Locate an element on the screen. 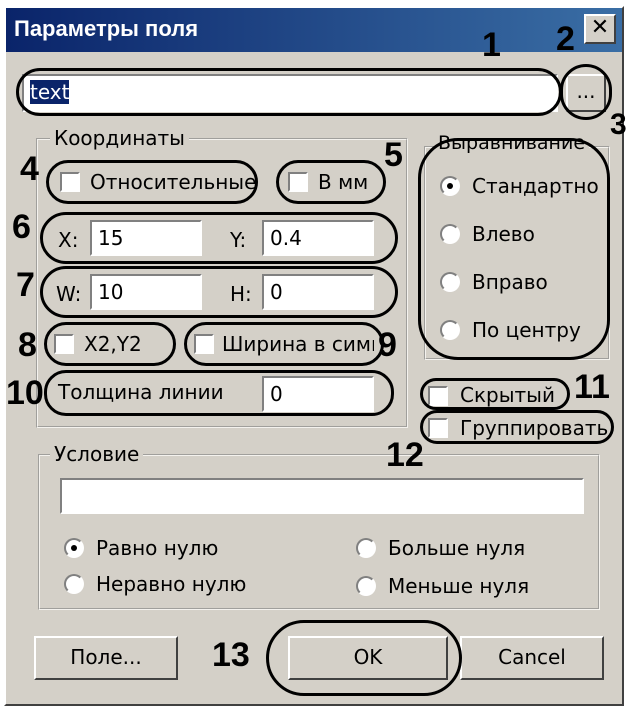  not-equal-zero-label: Неравно нулю is located at coordinates (171, 584).